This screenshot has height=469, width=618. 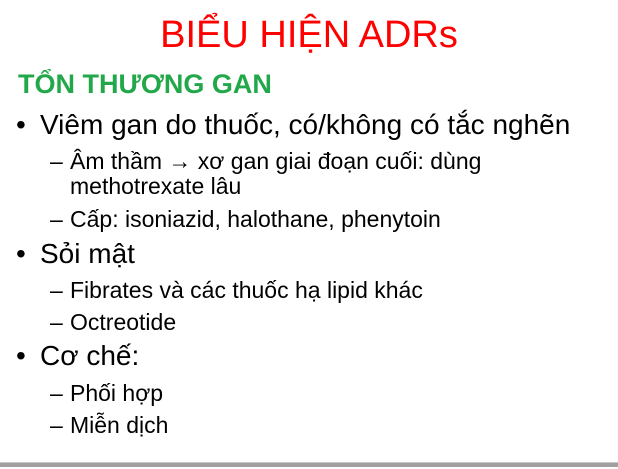 What do you see at coordinates (119, 425) in the screenshot?
I see `sub-bullet-text: Miễn dịch` at bounding box center [119, 425].